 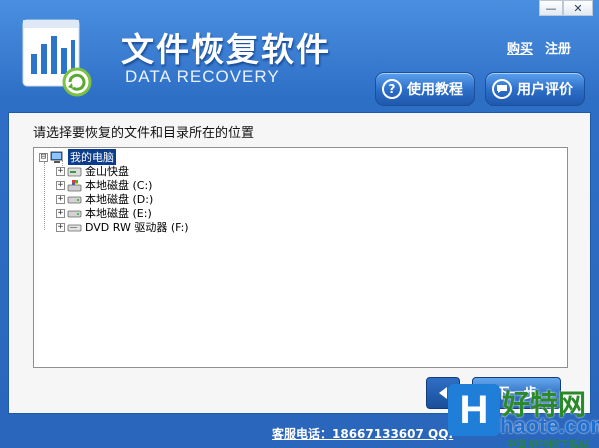 I want to click on watermark-logo-icon: H, so click(x=474, y=410).